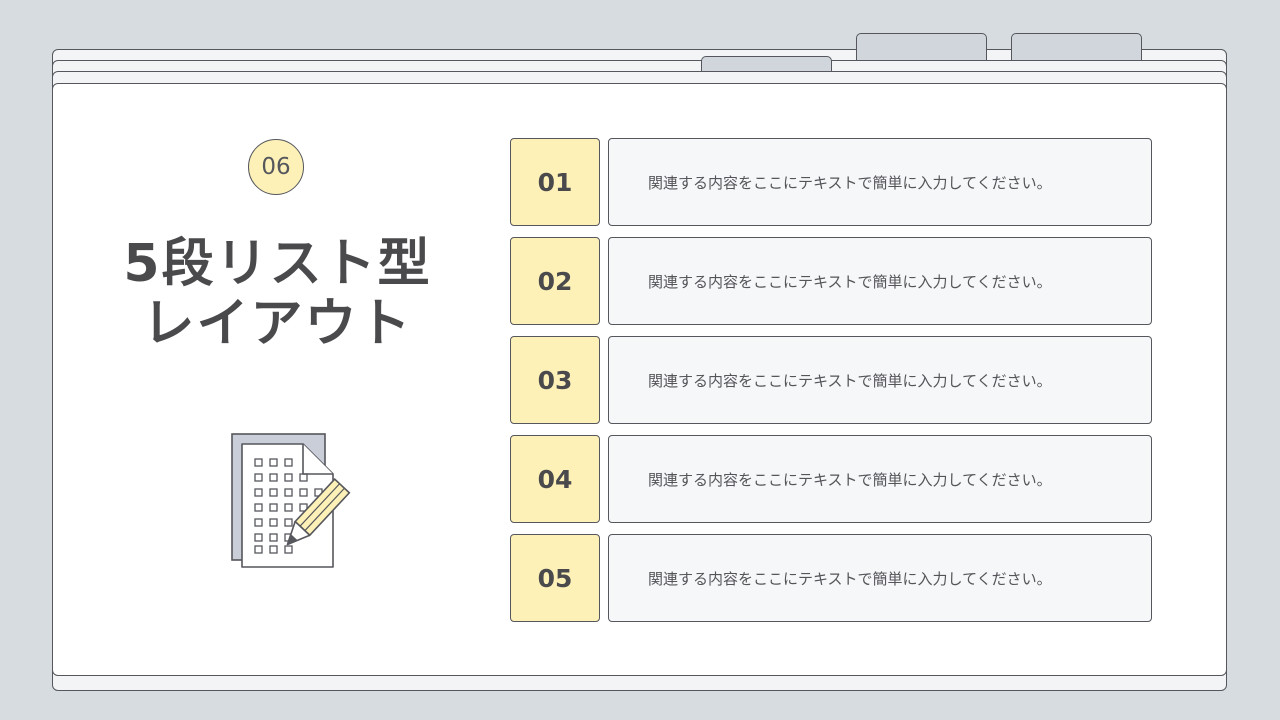 This screenshot has width=1280, height=720. I want to click on list-item: 05 関連する内容をここにテキストで簡単に入力してください。, so click(831, 578).